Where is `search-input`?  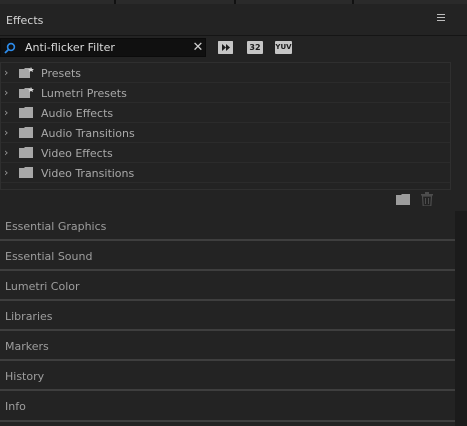
search-input is located at coordinates (107, 47).